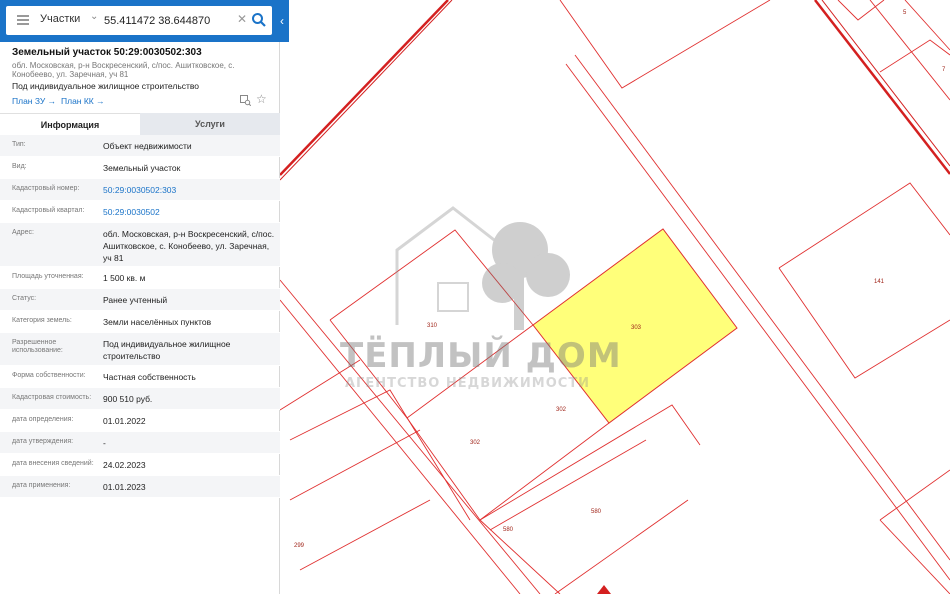  What do you see at coordinates (23, 232) in the screenshot?
I see `info-label: Адрес:` at bounding box center [23, 232].